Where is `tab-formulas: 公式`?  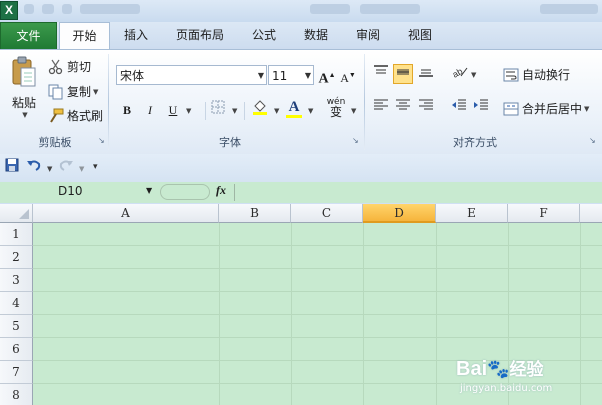
tab-formulas: 公式 is located at coordinates (264, 35).